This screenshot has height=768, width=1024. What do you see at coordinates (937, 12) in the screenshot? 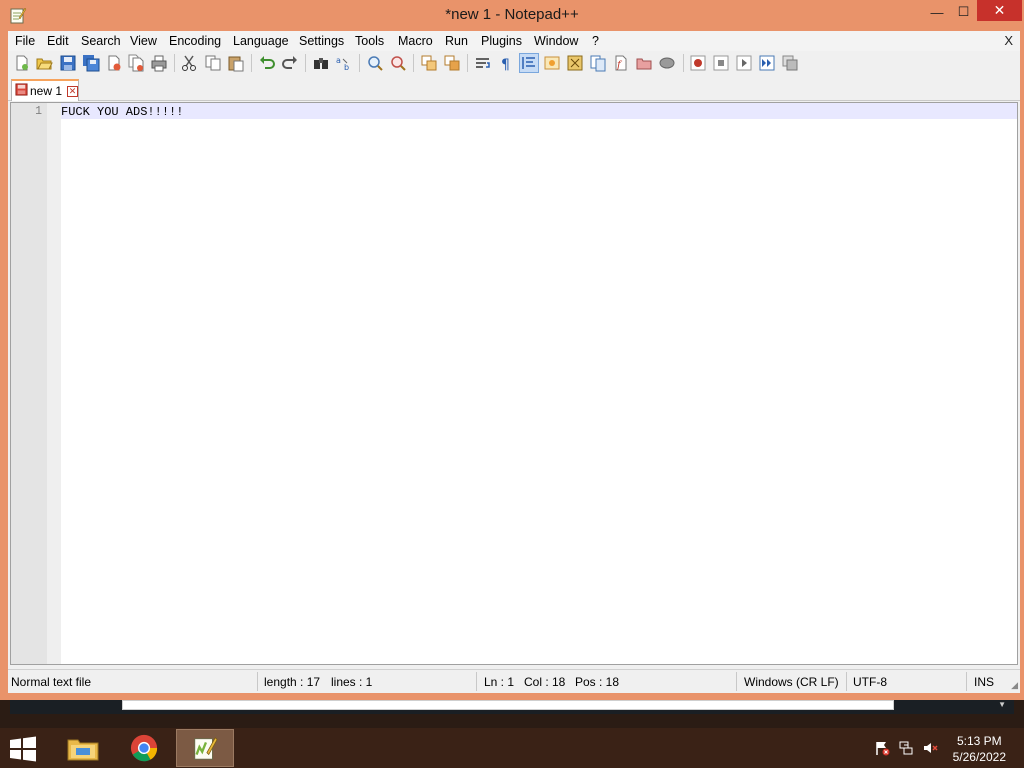
I see `minimize-button: —` at bounding box center [937, 12].